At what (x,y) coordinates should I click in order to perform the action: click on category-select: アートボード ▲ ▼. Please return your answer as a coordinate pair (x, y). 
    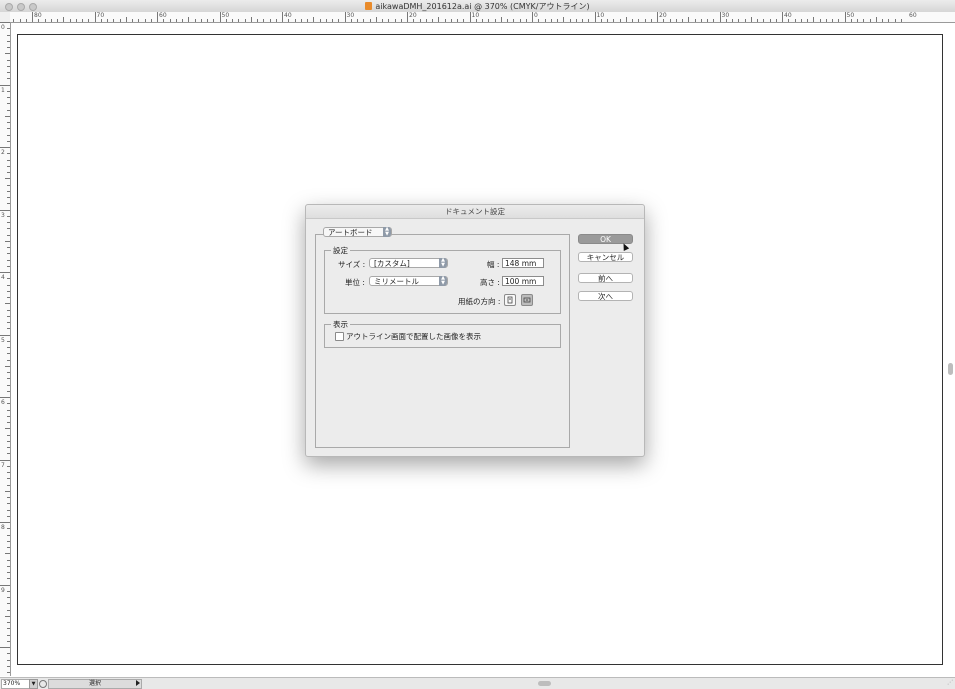
    Looking at the image, I should click on (357, 232).